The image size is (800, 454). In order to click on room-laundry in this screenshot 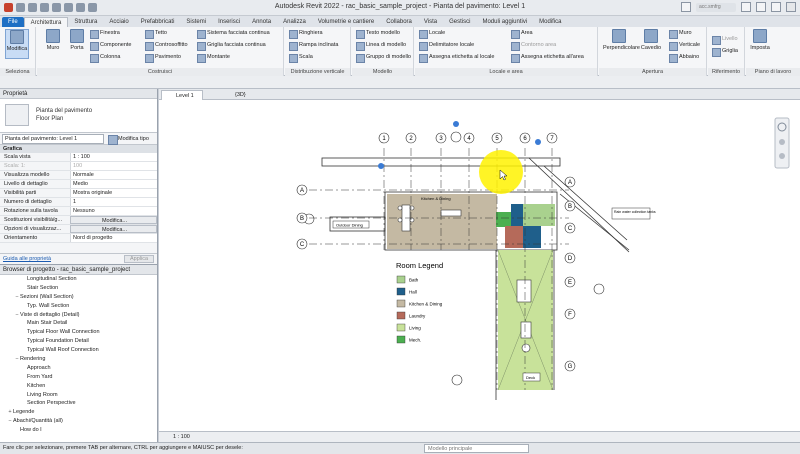, I will do `click(514, 237)`.